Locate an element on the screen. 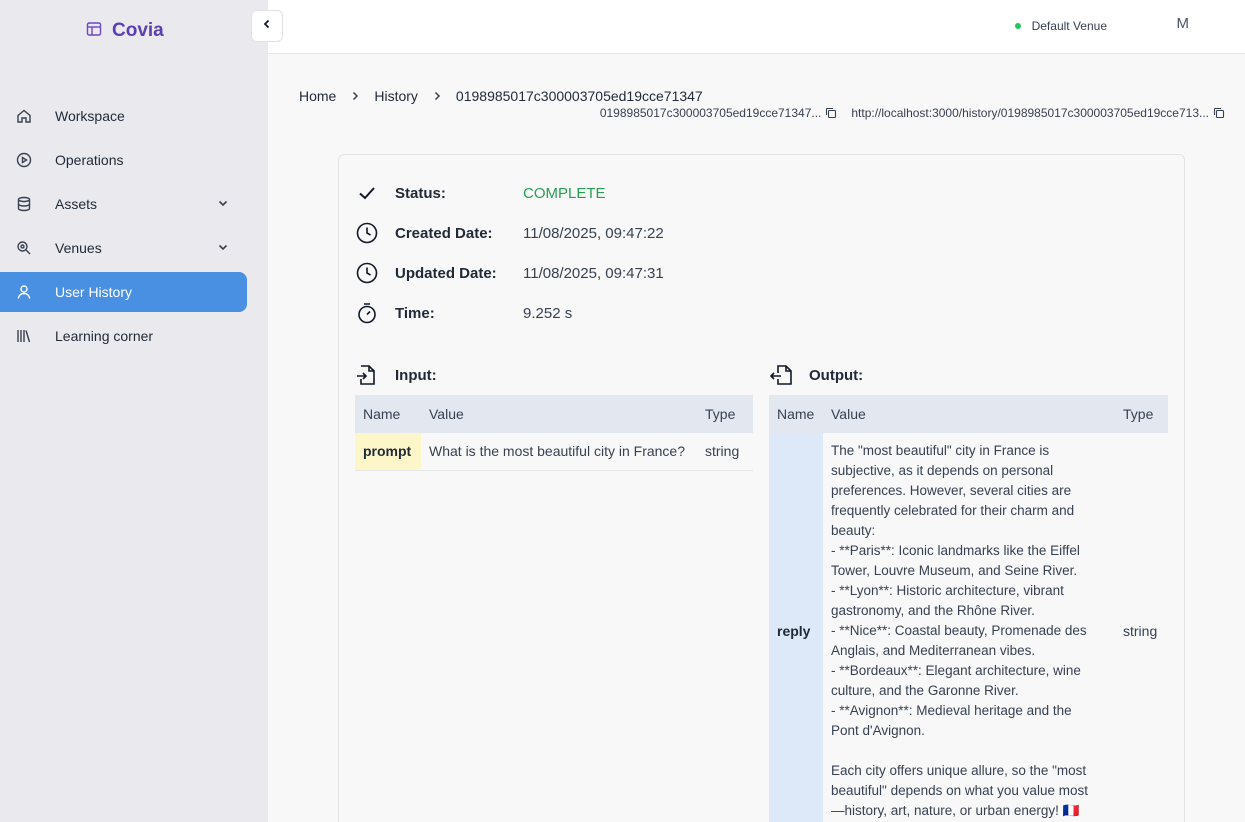 The width and height of the screenshot is (1245, 822). status-label: Status: is located at coordinates (420, 193).